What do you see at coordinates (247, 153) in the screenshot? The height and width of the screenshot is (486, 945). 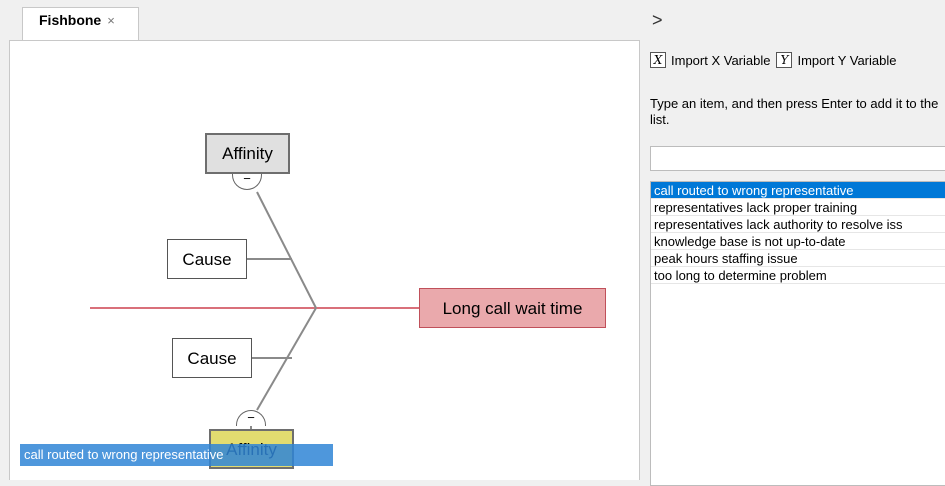 I see `affinity-node-top: Affinity` at bounding box center [247, 153].